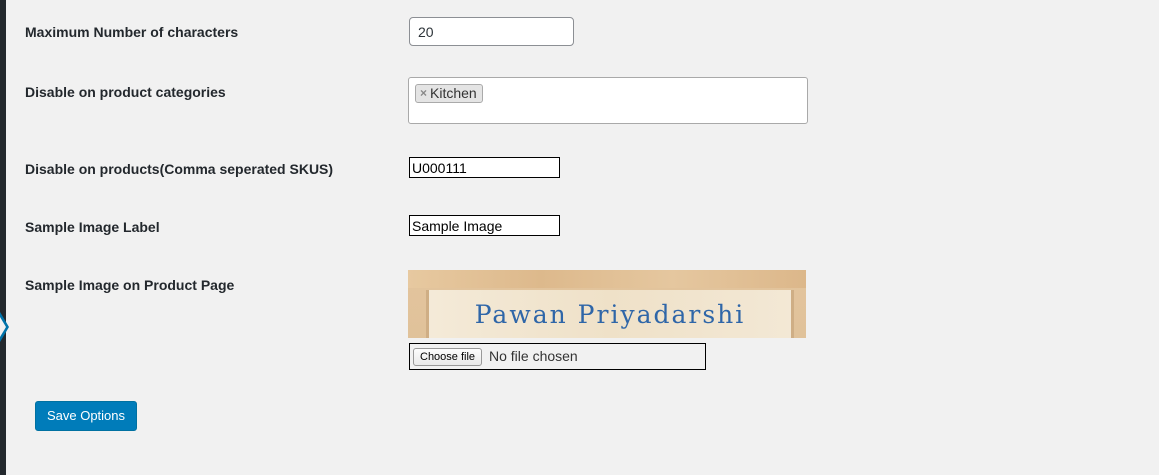  Describe the element at coordinates (484, 167) in the screenshot. I see `sku-input` at that location.